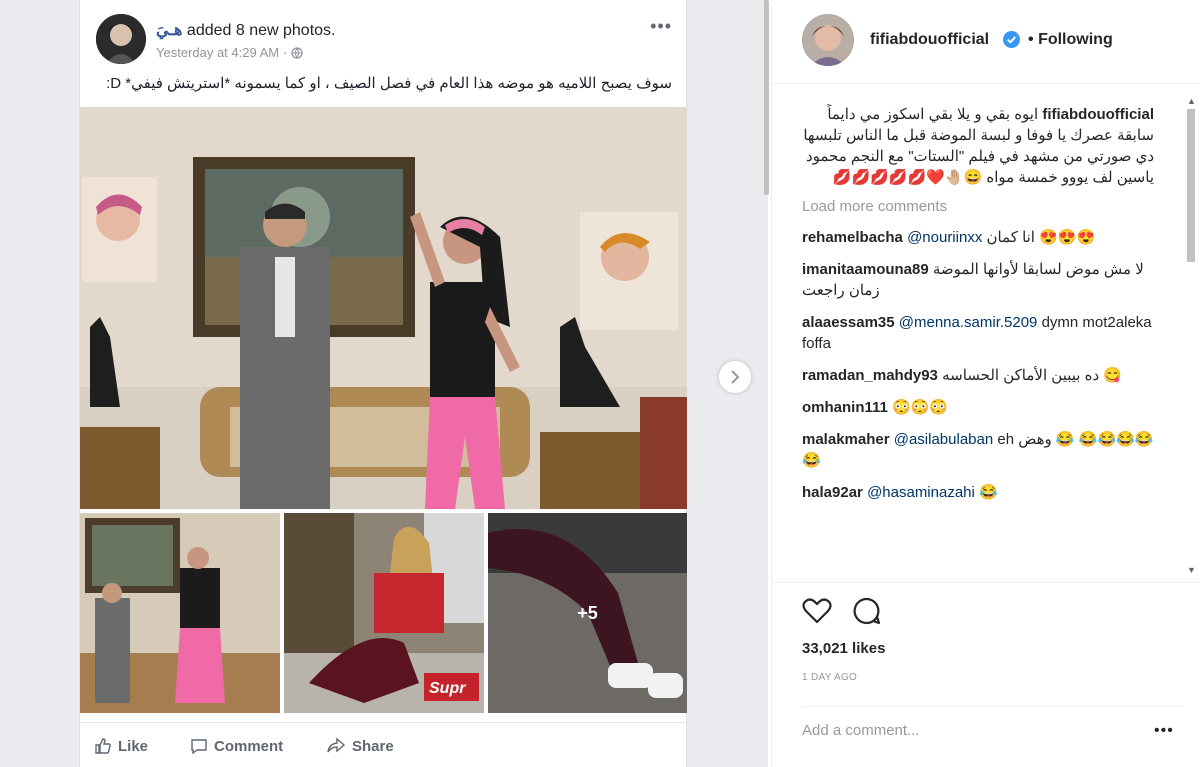 The height and width of the screenshot is (767, 1200). What do you see at coordinates (988, 492) in the screenshot?
I see `comment-text: 😂` at bounding box center [988, 492].